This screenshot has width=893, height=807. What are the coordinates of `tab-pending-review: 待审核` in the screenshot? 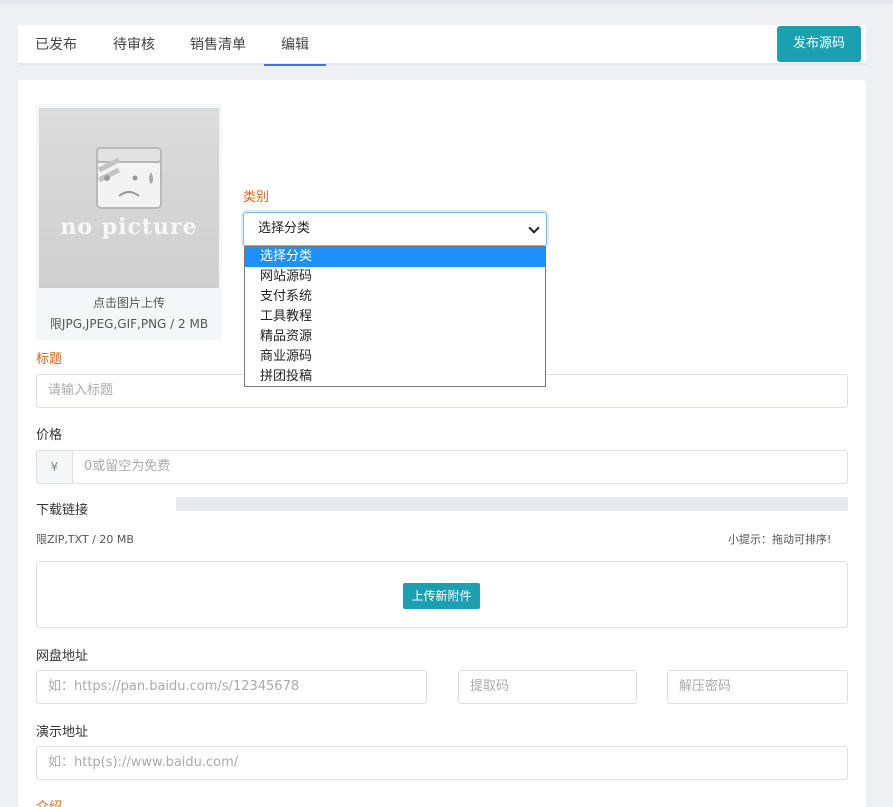 It's located at (134, 45).